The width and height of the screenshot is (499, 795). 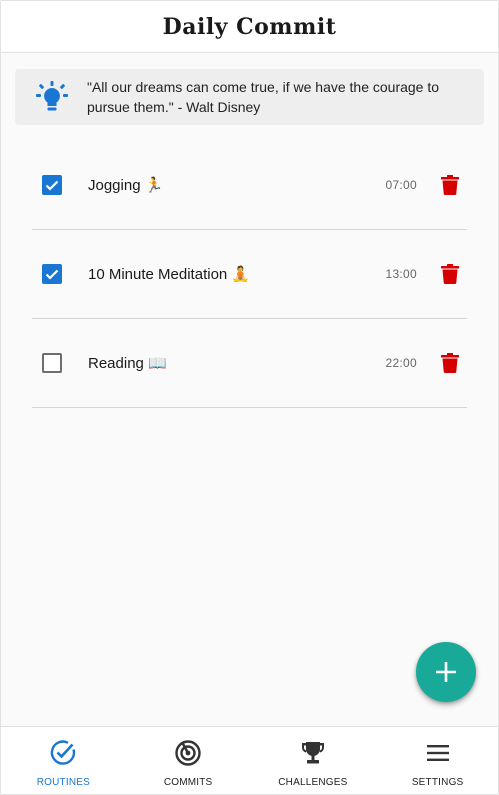 I want to click on lightbulb-icon, so click(x=52, y=96).